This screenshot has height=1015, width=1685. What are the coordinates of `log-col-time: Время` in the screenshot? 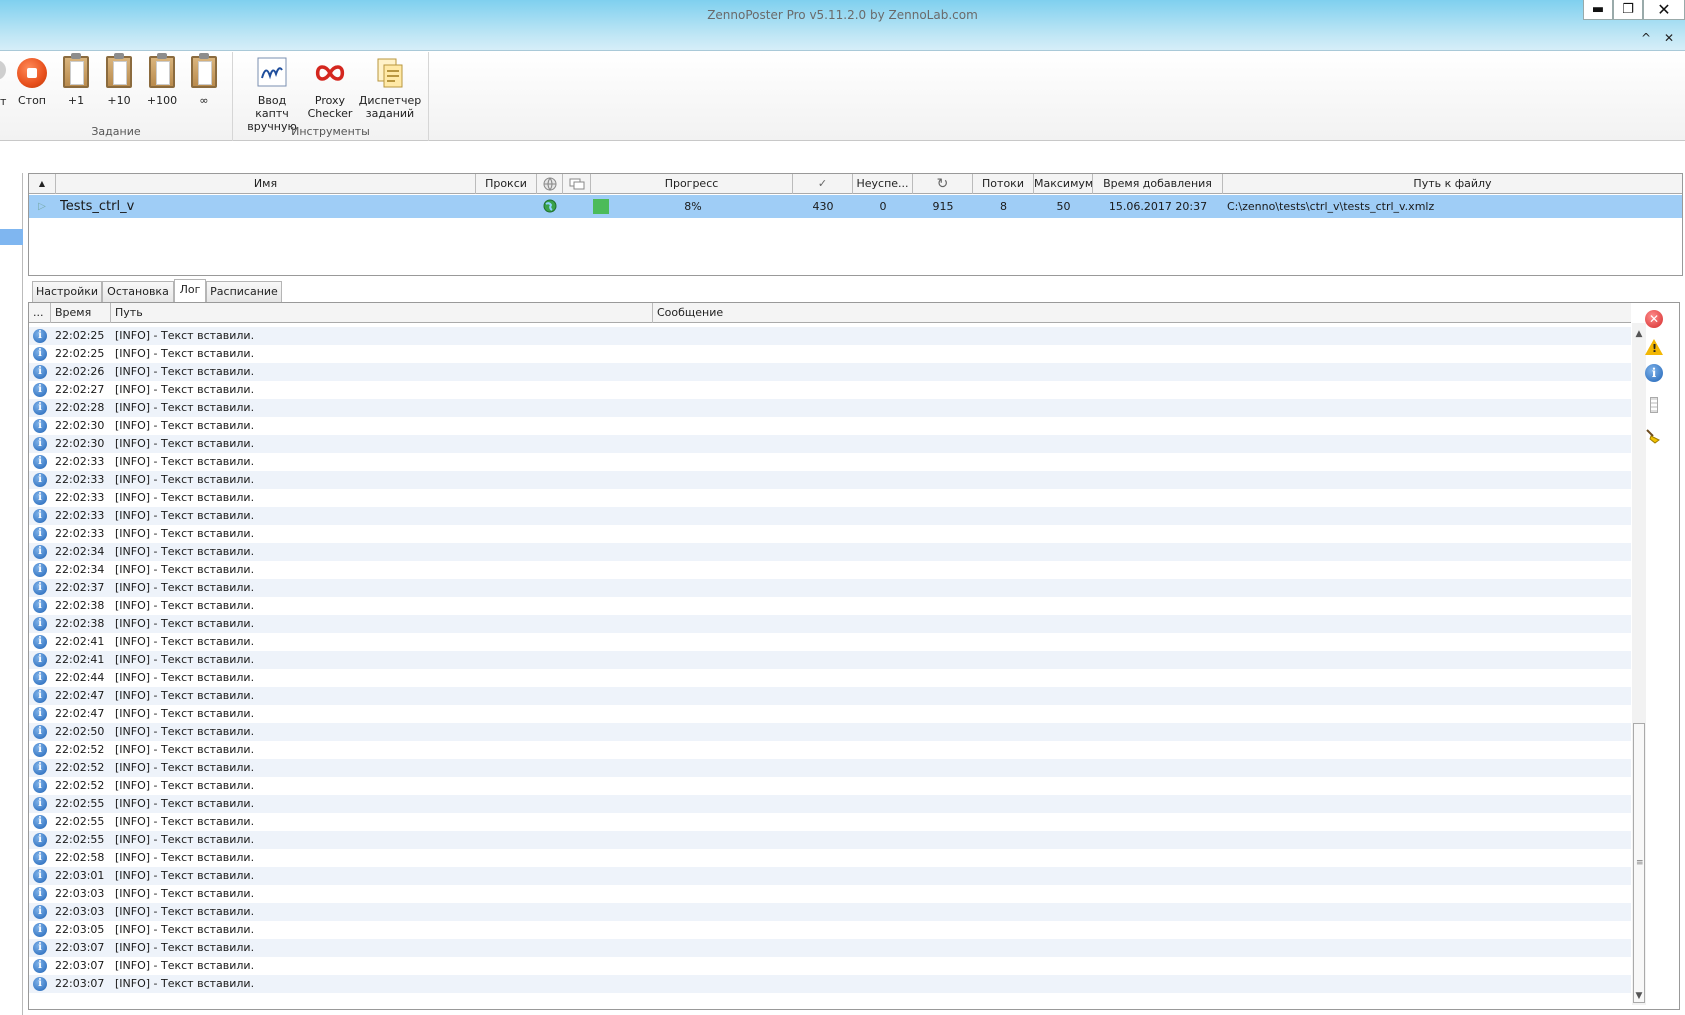 It's located at (81, 313).